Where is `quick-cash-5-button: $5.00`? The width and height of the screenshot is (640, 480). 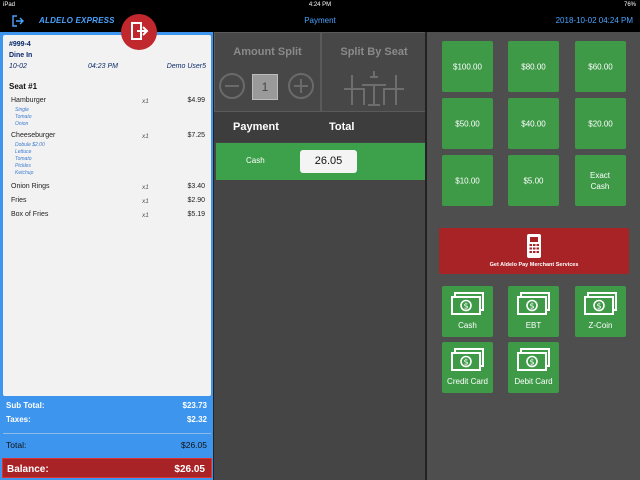 quick-cash-5-button: $5.00 is located at coordinates (533, 180).